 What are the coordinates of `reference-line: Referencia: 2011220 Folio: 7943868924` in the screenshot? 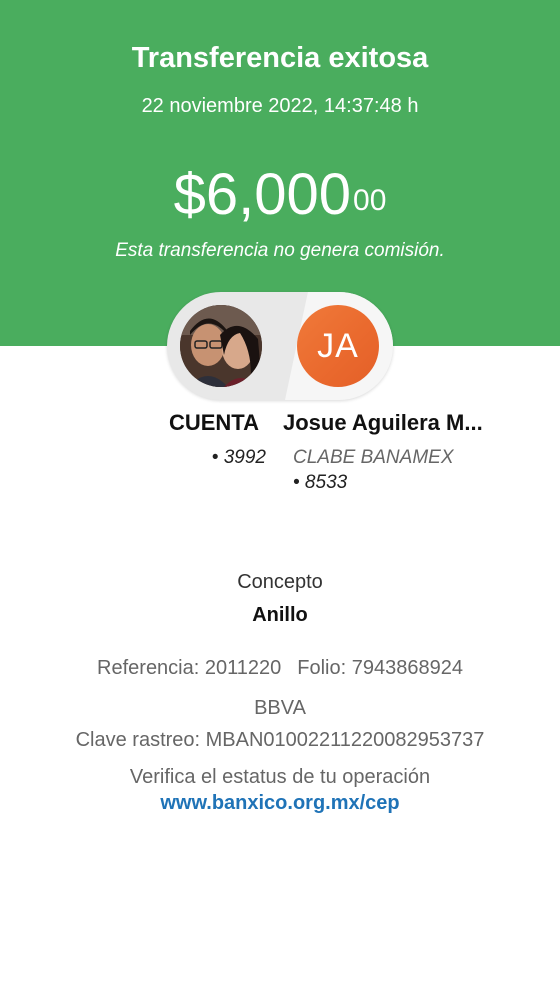 It's located at (280, 668).